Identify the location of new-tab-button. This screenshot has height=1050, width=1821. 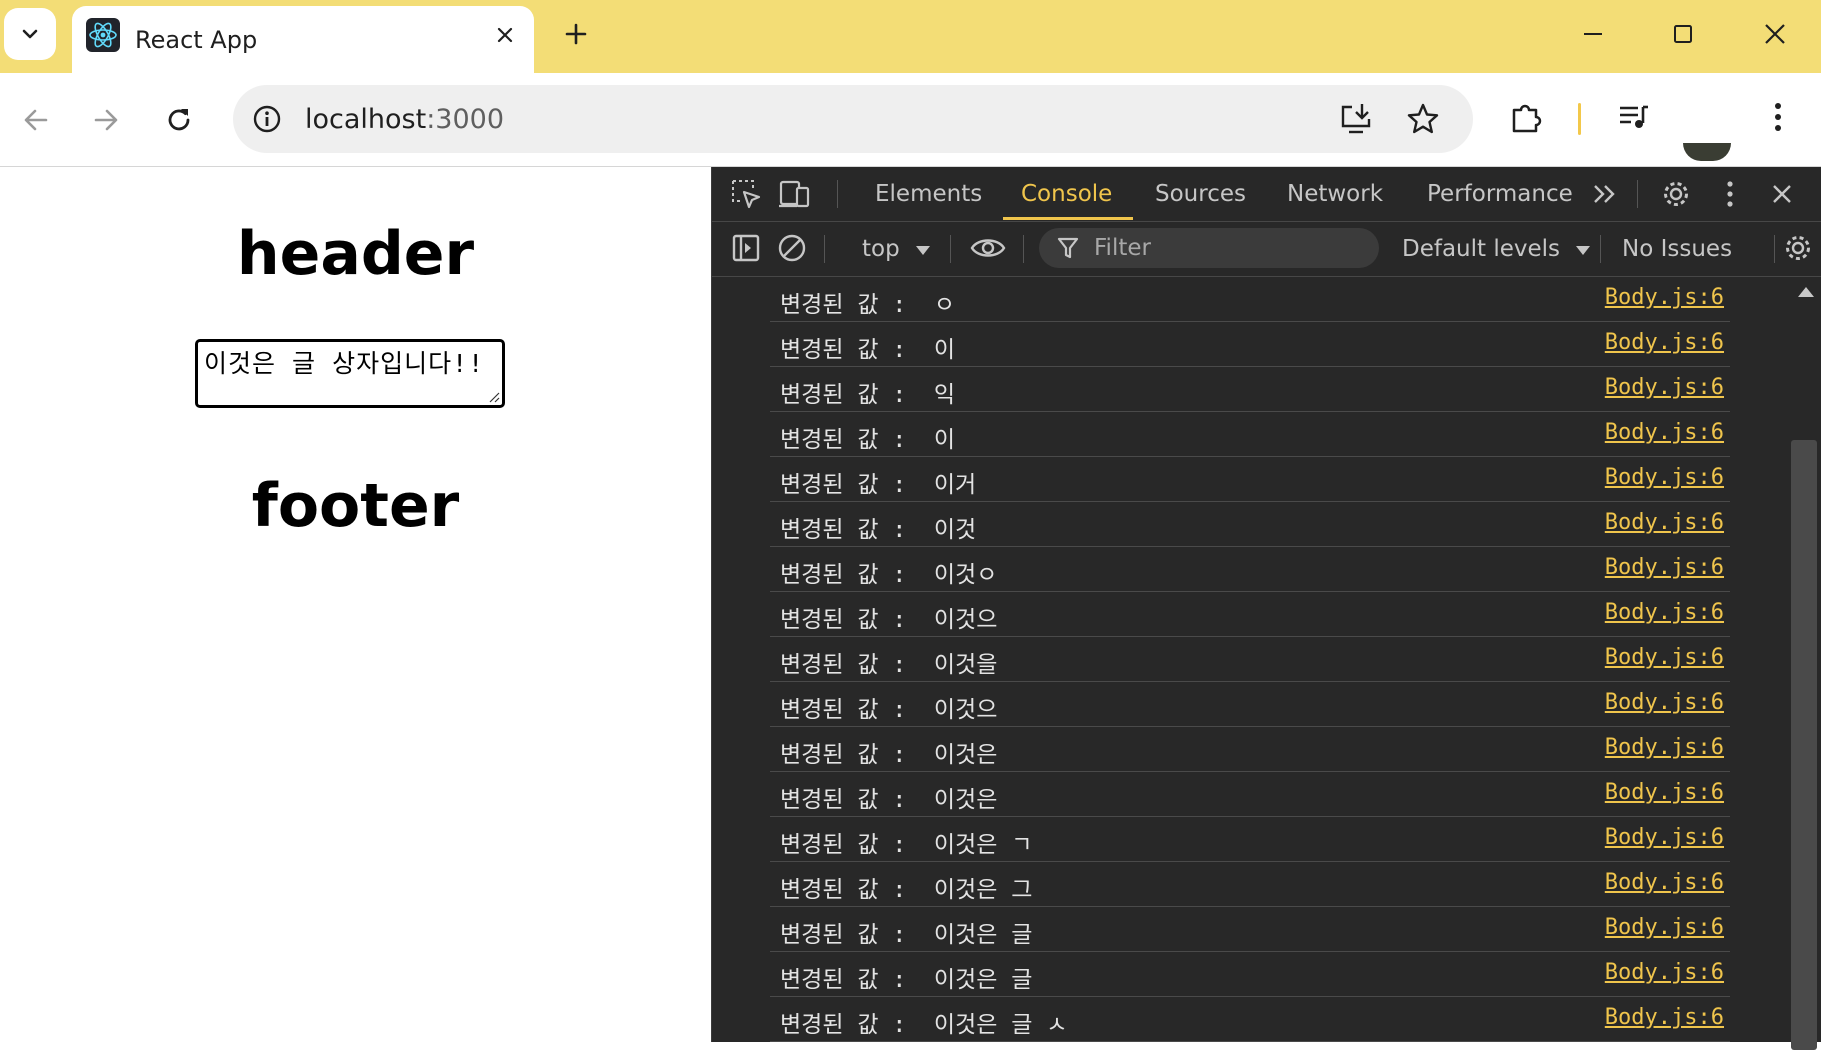
(576, 34).